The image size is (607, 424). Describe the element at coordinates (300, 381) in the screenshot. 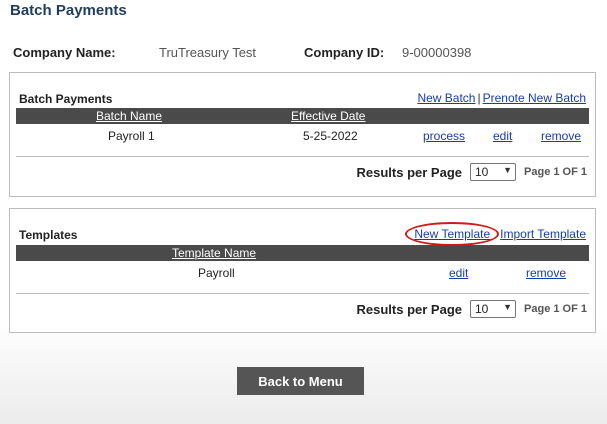

I see `back-to-menu-button: Back to Menu` at that location.